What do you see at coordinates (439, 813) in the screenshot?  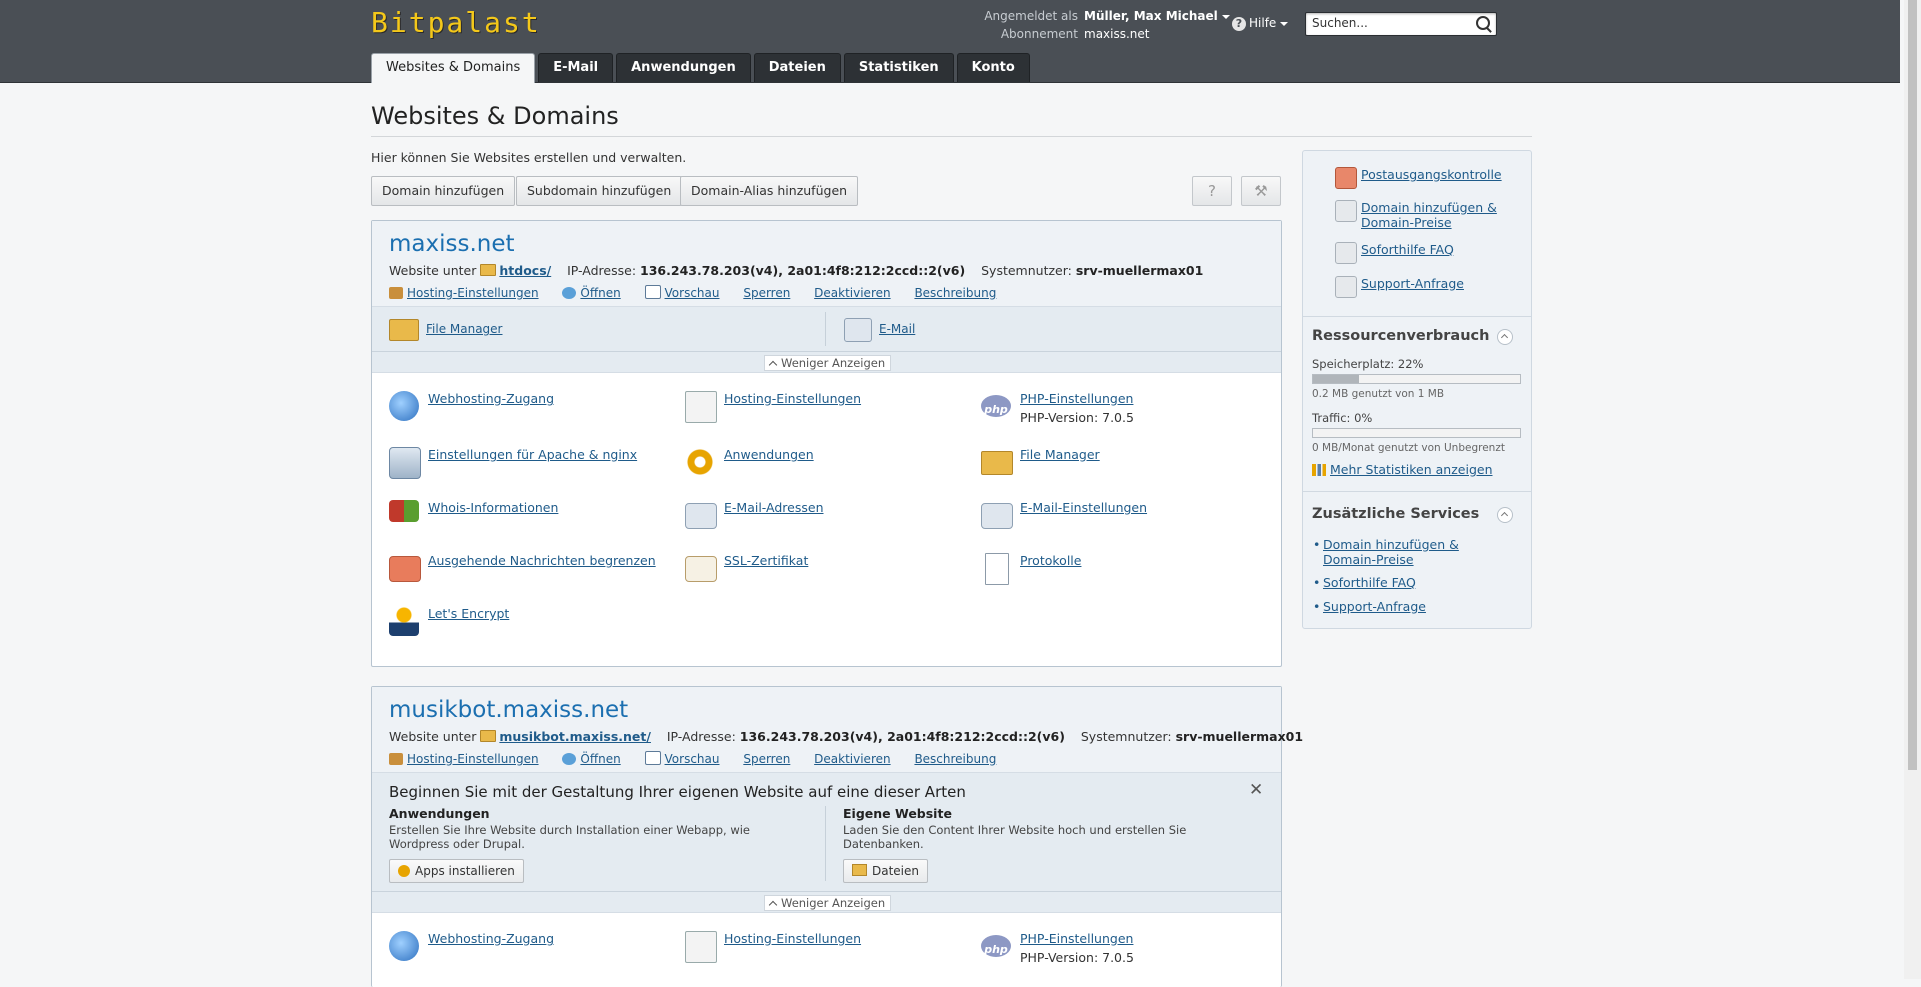 I see `apps-heading: Anwendungen` at bounding box center [439, 813].